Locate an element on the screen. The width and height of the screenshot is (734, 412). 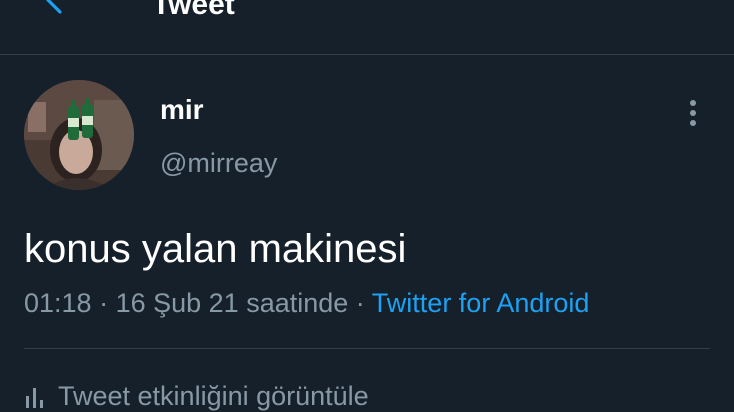
profile-photo-icon is located at coordinates (79, 135).